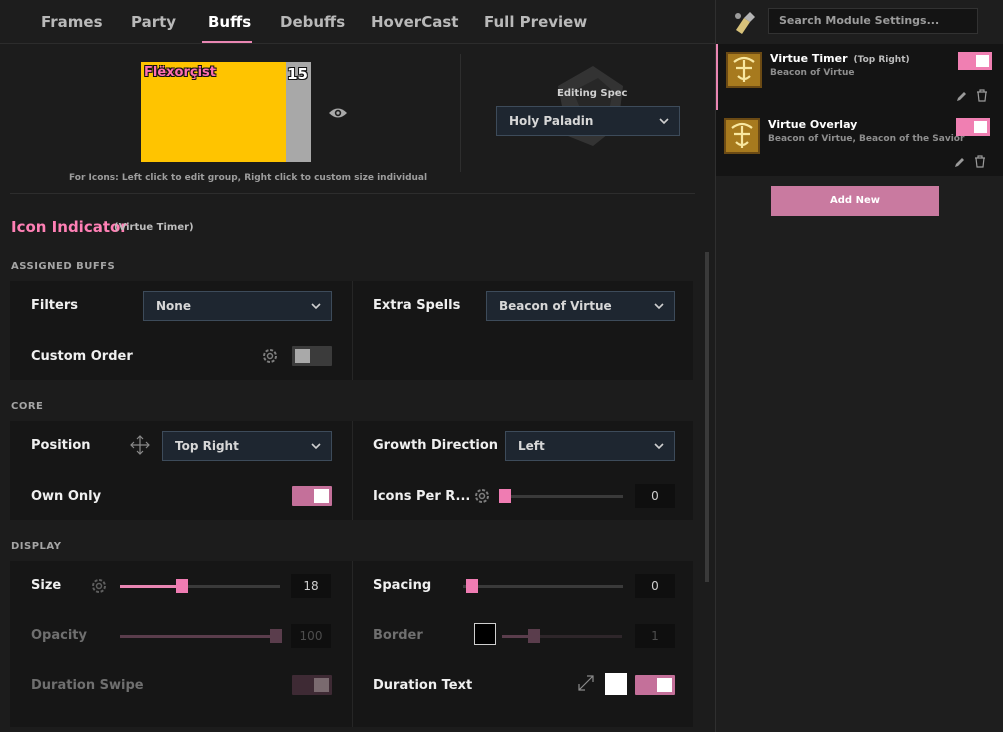 The height and width of the screenshot is (732, 1003). What do you see at coordinates (72, 22) in the screenshot?
I see `tab-frames: Frames` at bounding box center [72, 22].